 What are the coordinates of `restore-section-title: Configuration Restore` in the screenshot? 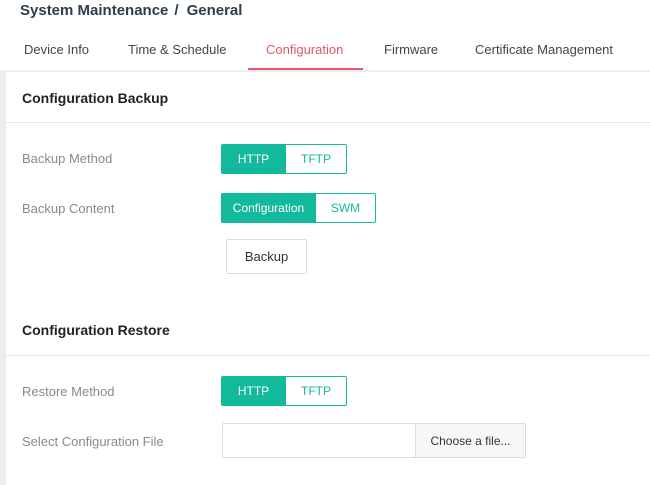 It's located at (96, 330).